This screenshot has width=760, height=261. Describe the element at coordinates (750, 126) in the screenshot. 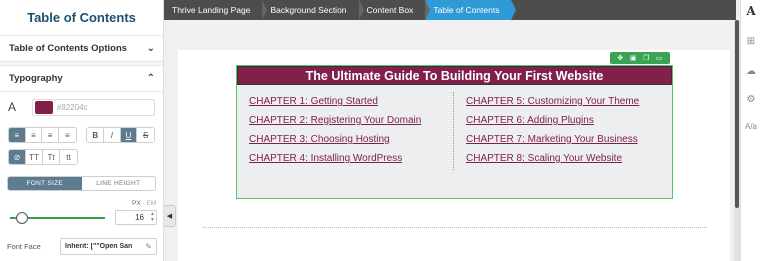

I see `translate-icon: A/a` at that location.